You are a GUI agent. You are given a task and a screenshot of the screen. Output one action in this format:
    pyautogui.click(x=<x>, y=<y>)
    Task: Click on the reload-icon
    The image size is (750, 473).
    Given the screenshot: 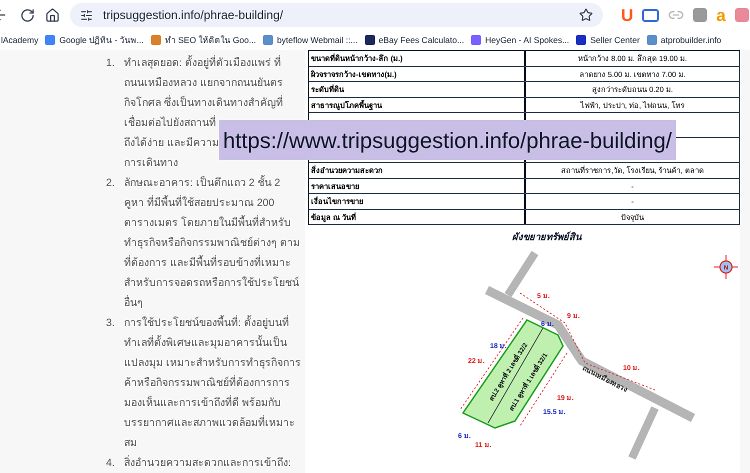 What is the action you would take?
    pyautogui.click(x=27, y=15)
    